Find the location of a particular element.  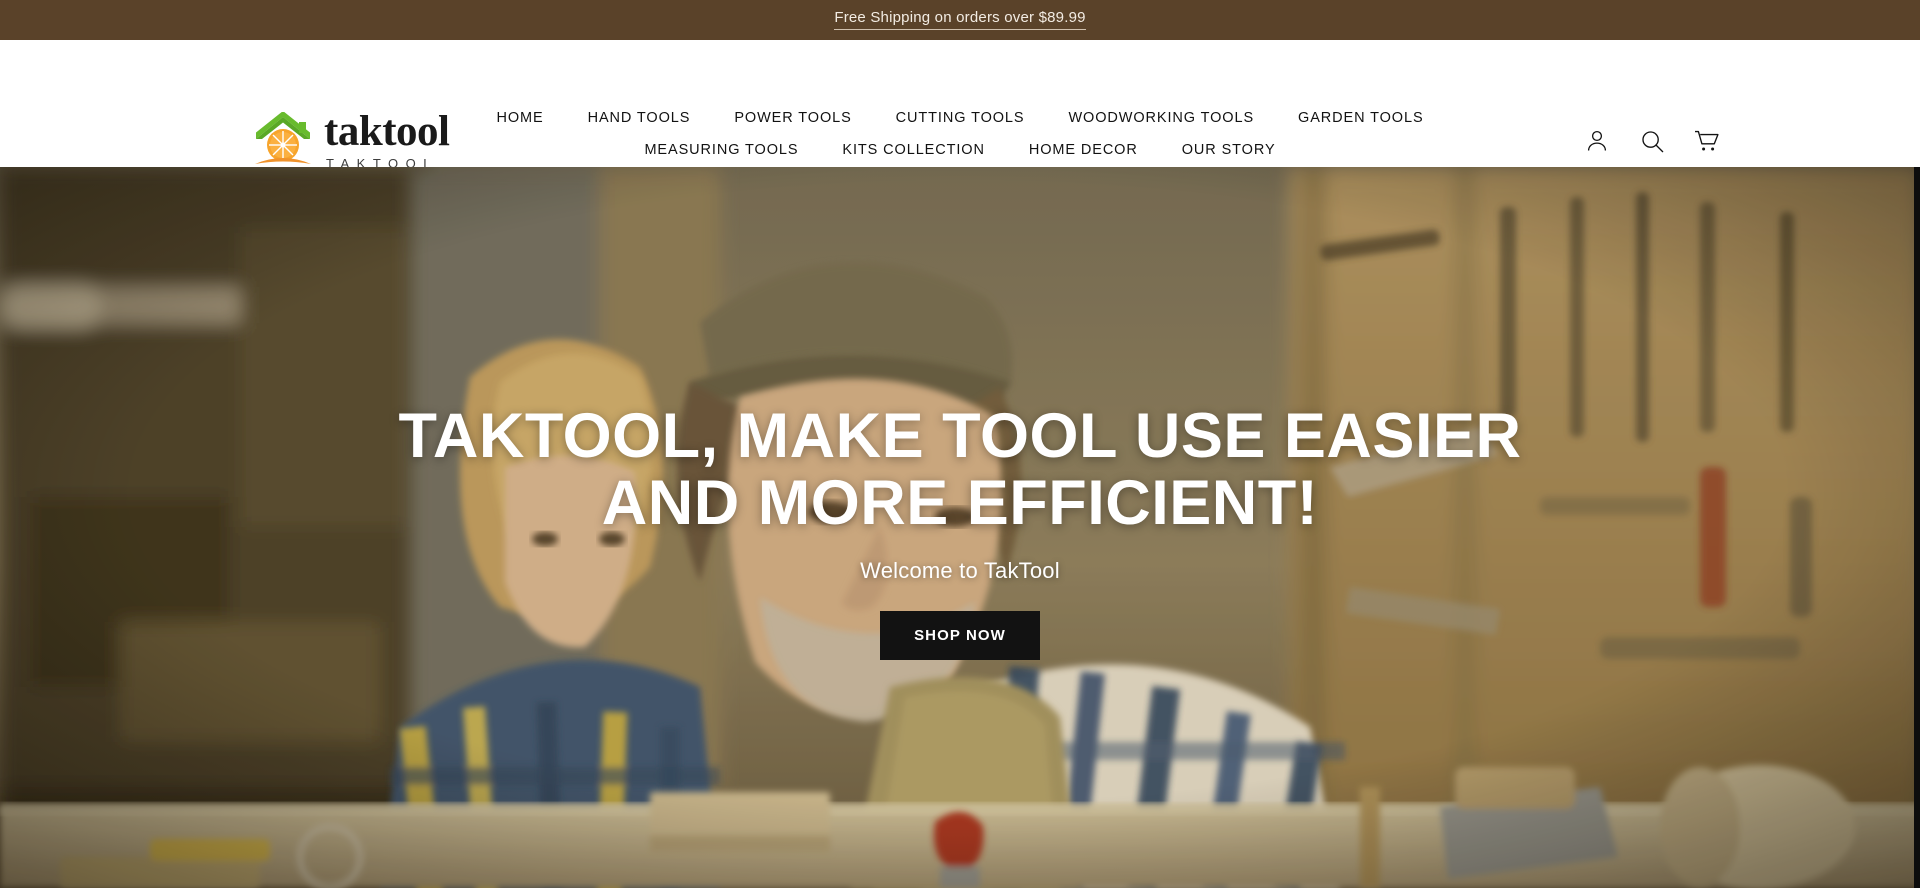

nav-item-garden-tools: GARDEN TOOLS is located at coordinates (1361, 118).